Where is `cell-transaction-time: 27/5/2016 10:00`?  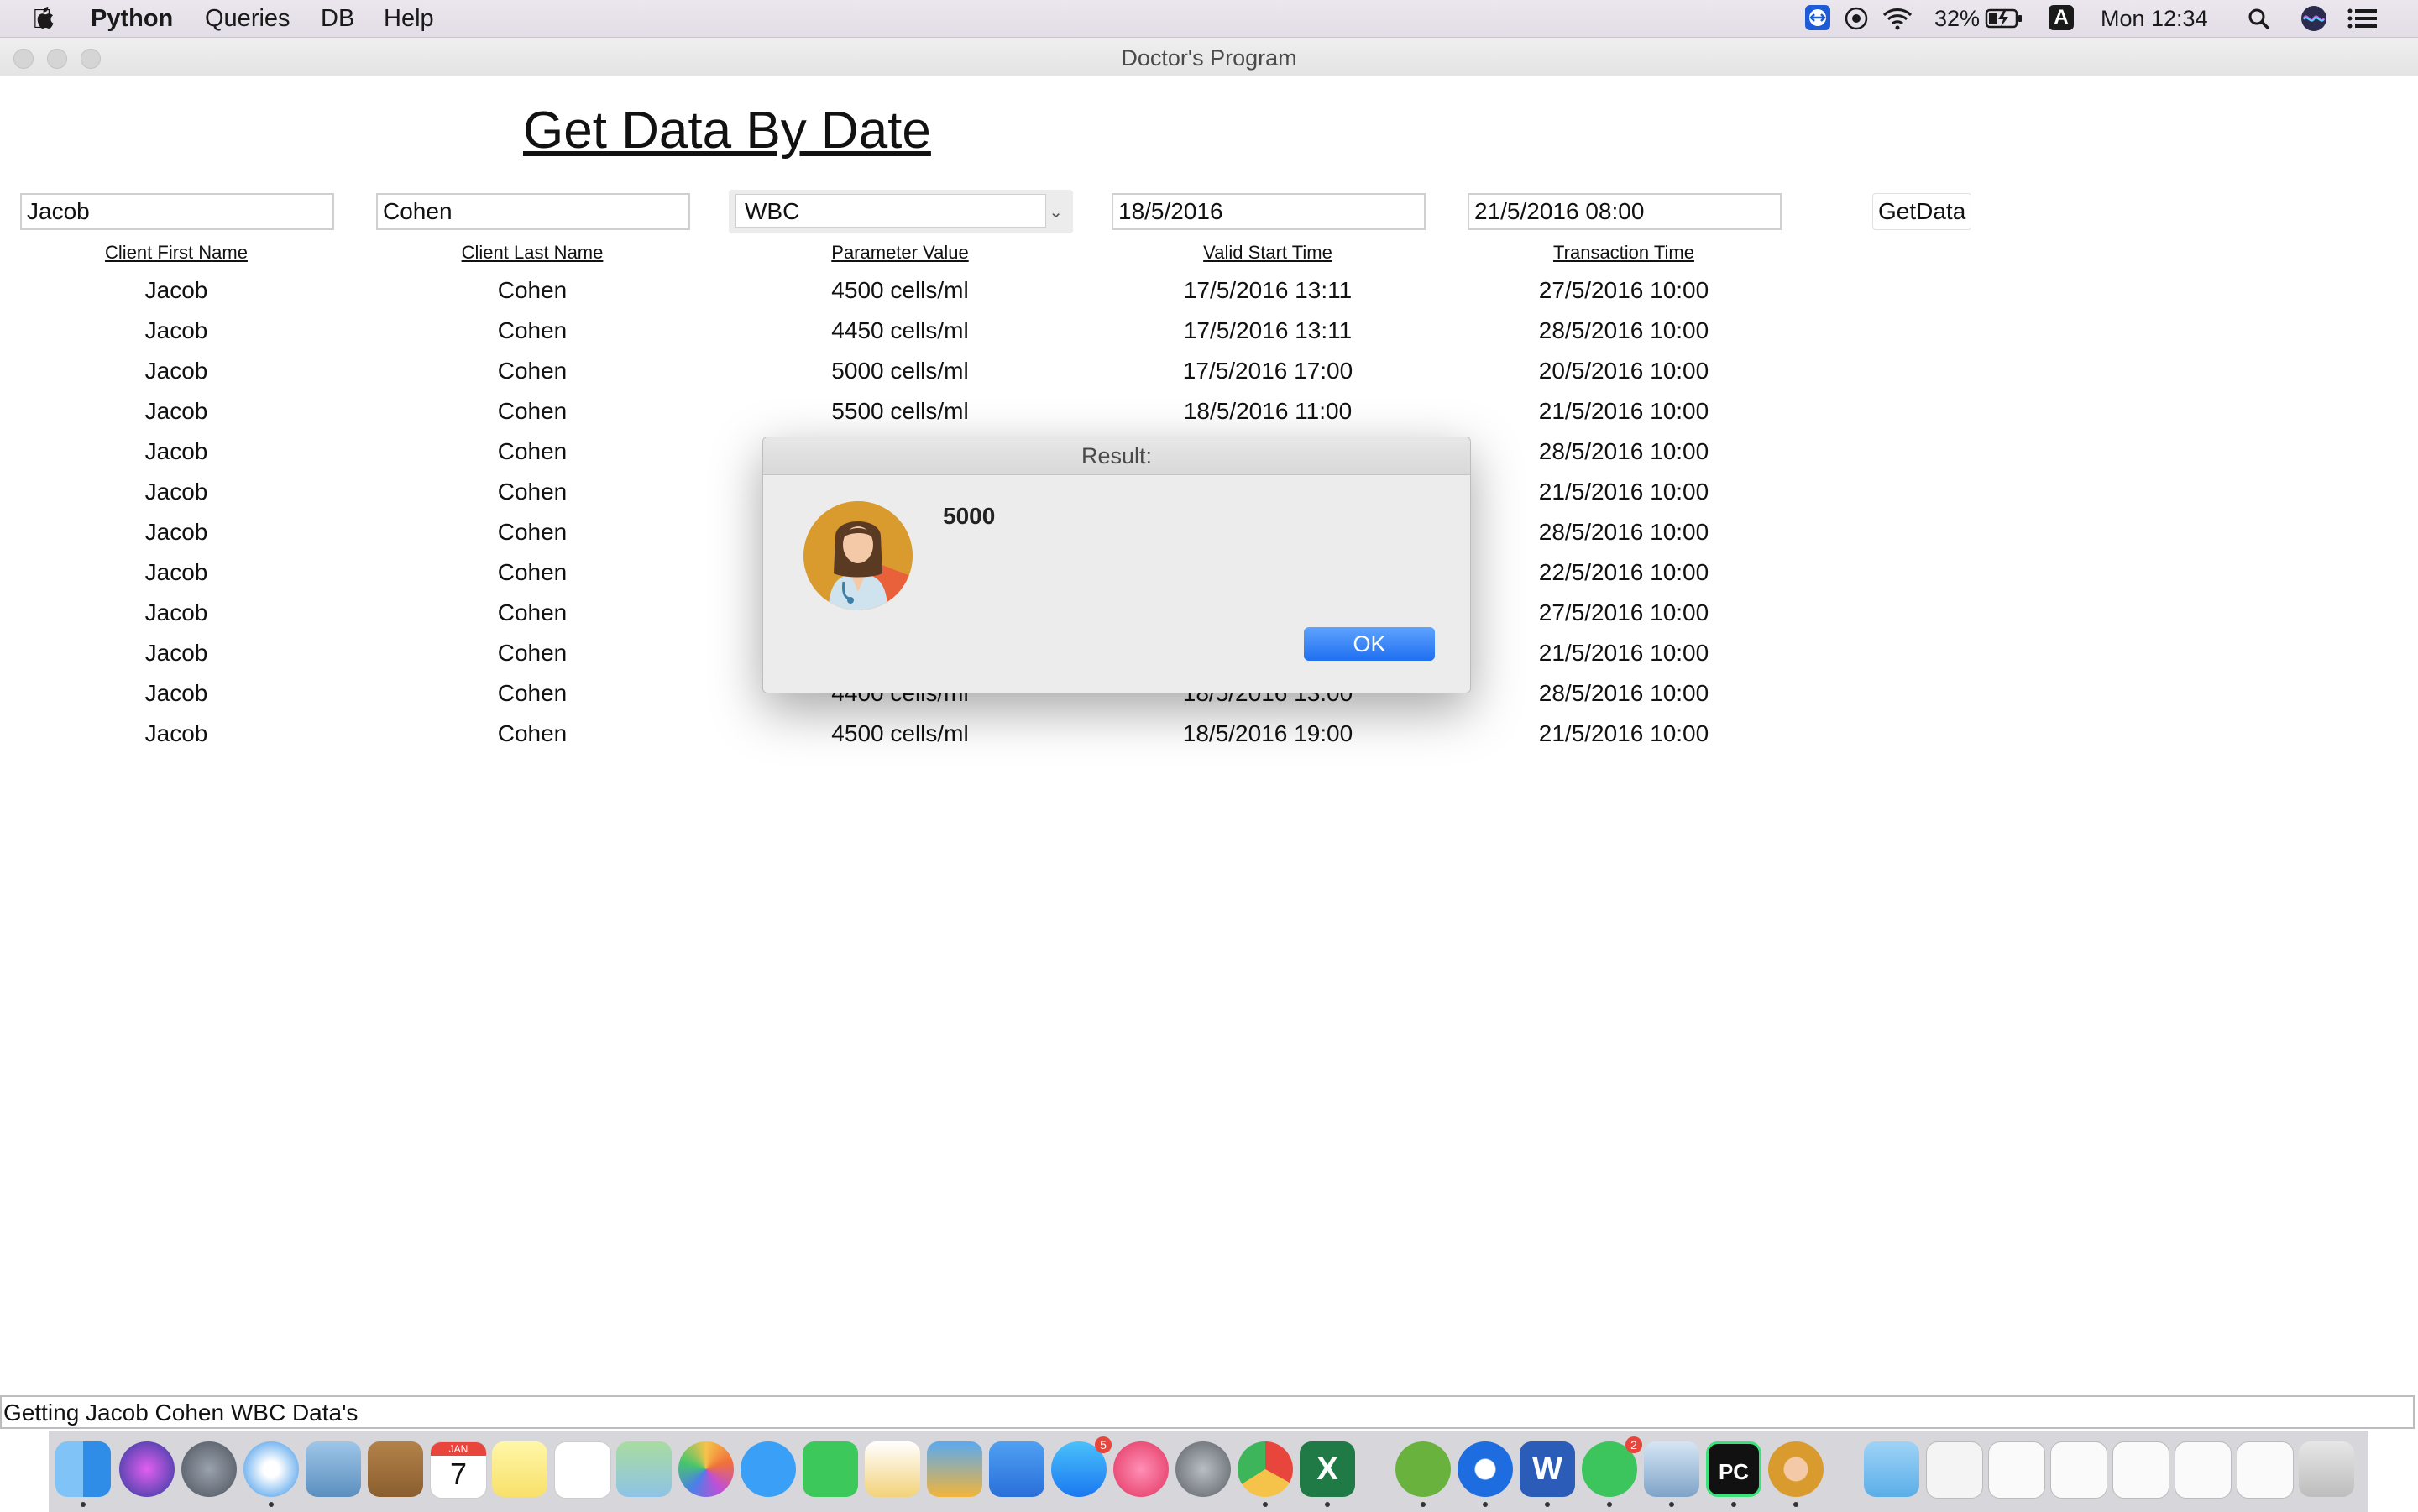
cell-transaction-time: 27/5/2016 10:00 is located at coordinates (1623, 290).